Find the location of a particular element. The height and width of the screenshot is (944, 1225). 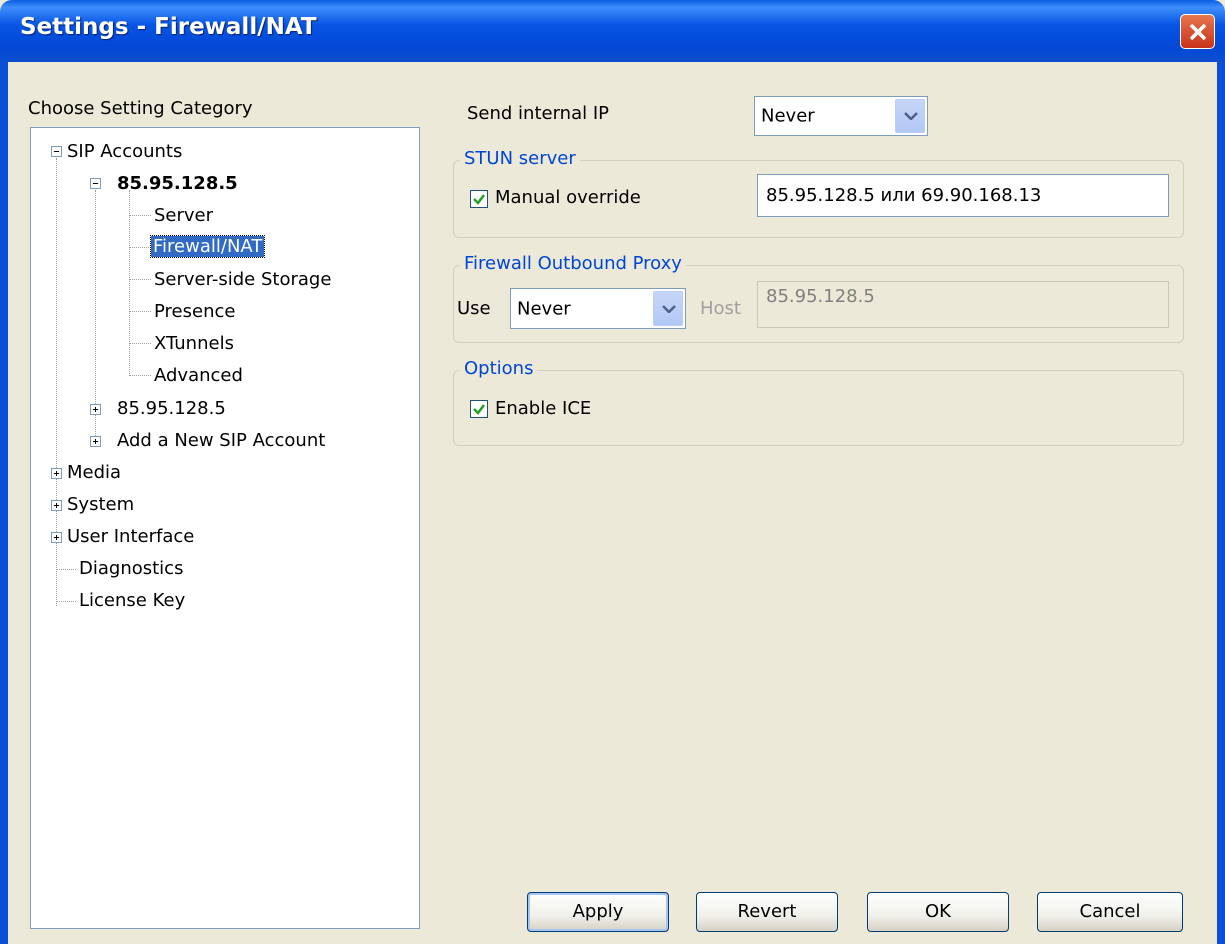

ok-button: OK is located at coordinates (938, 912).